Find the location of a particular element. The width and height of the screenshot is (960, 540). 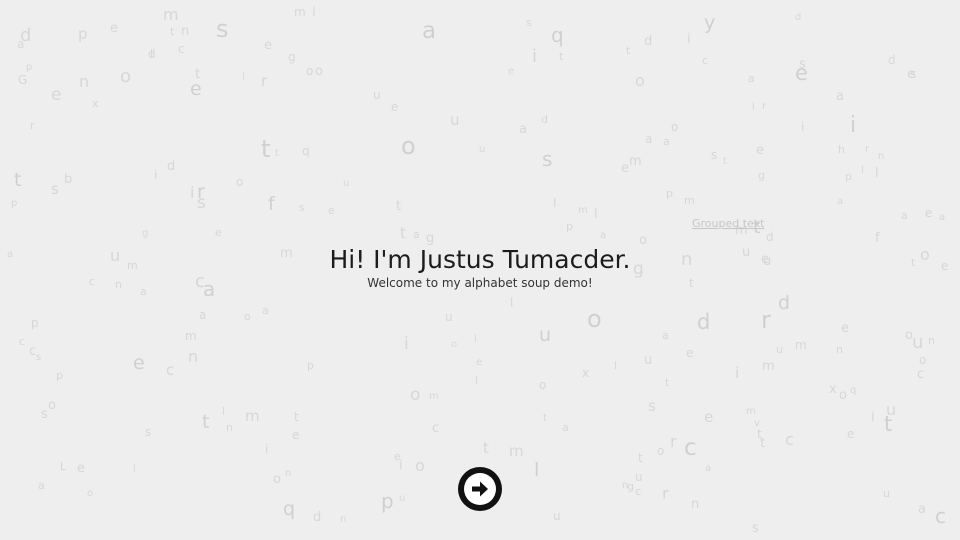

soup-letter: L is located at coordinates (63, 466).